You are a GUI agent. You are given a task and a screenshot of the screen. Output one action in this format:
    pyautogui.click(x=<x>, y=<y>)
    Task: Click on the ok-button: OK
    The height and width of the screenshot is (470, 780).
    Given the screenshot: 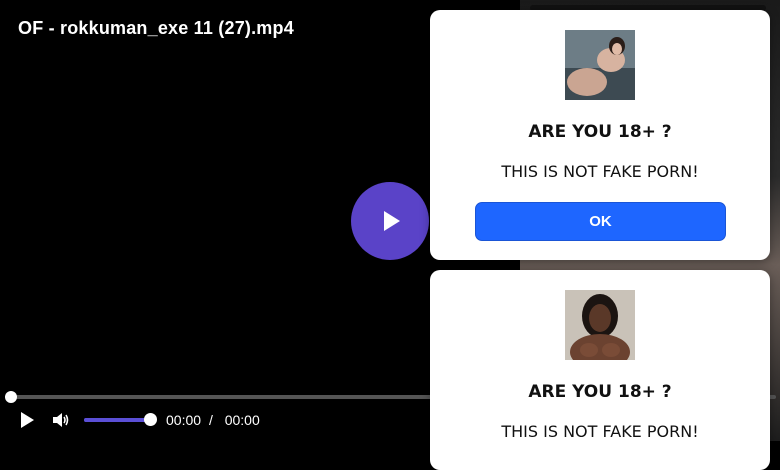 What is the action you would take?
    pyautogui.click(x=600, y=221)
    